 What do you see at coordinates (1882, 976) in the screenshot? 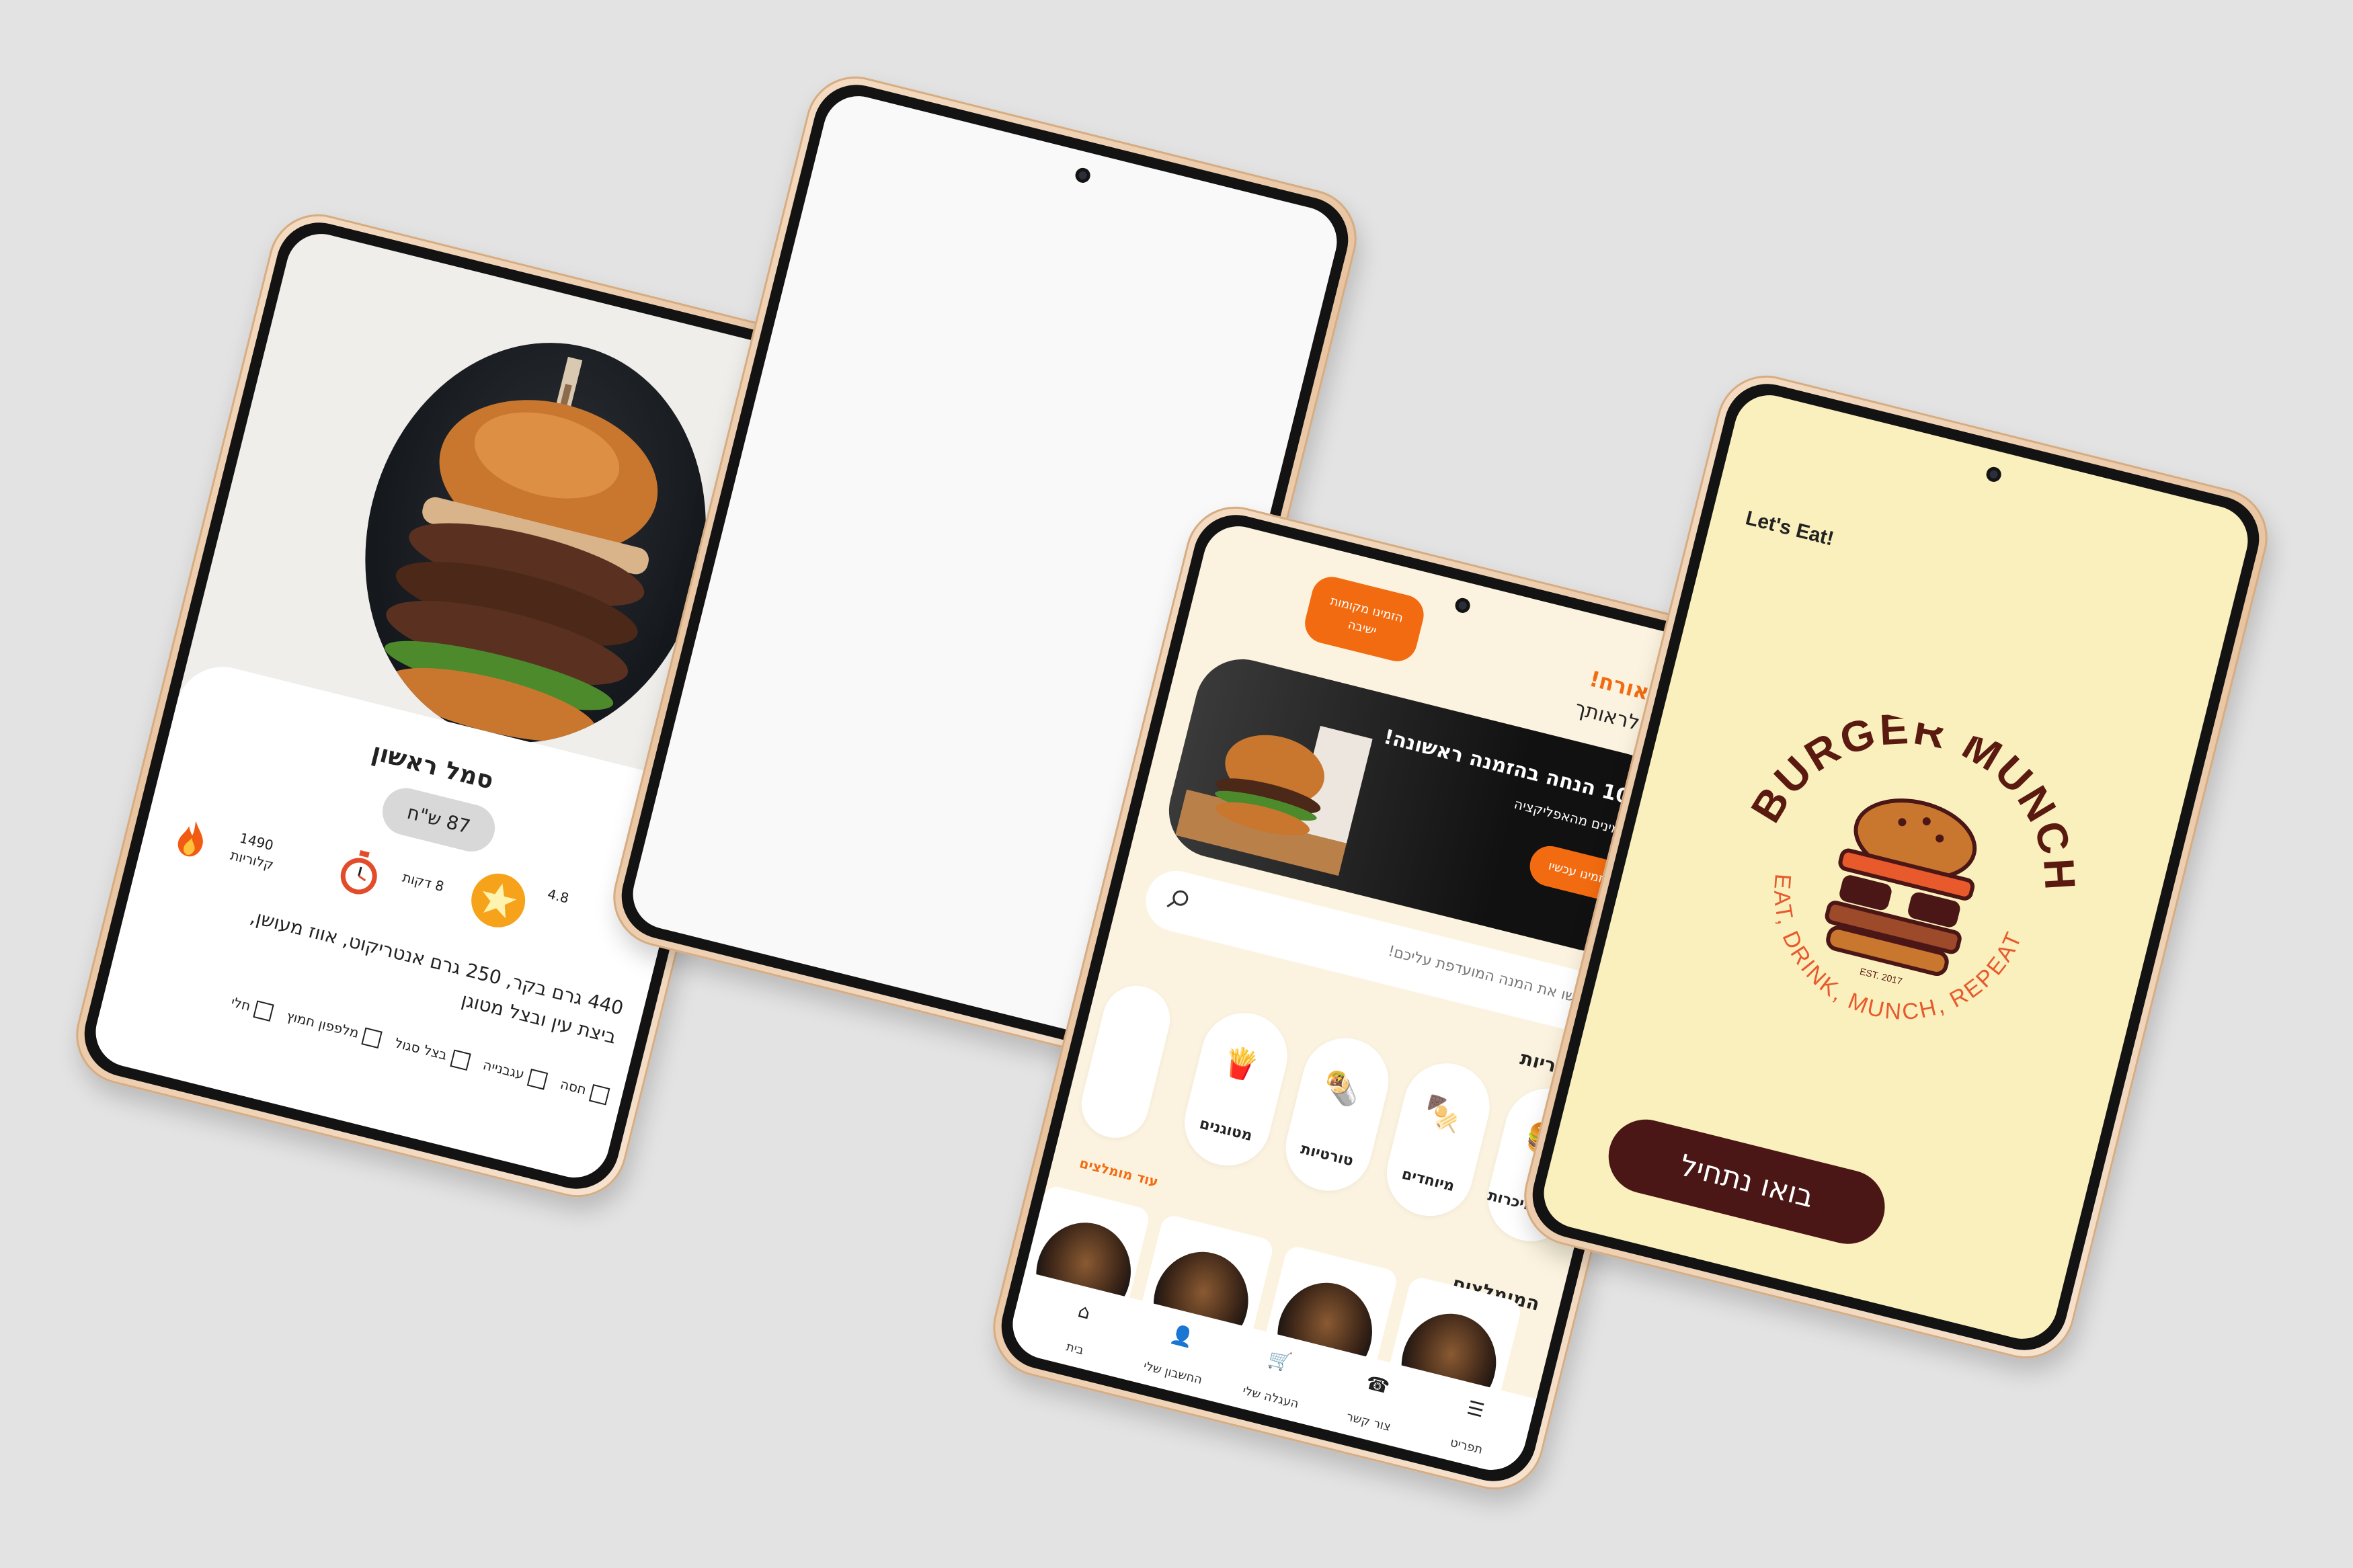
I see `svg-text: EST. 2017` at bounding box center [1882, 976].